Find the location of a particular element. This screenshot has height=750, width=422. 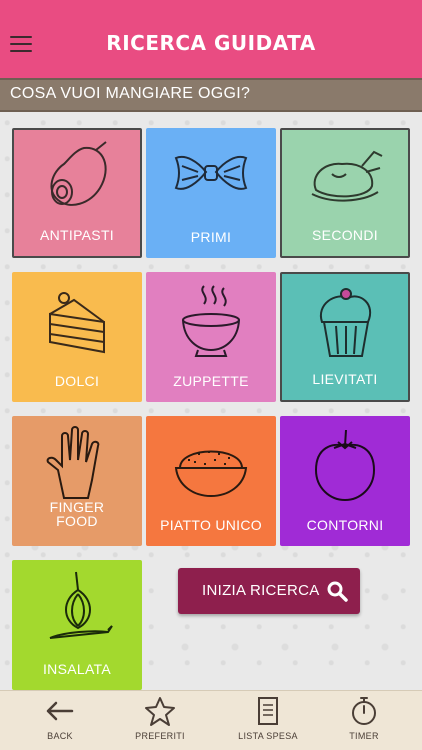

pasta-icon is located at coordinates (211, 176).